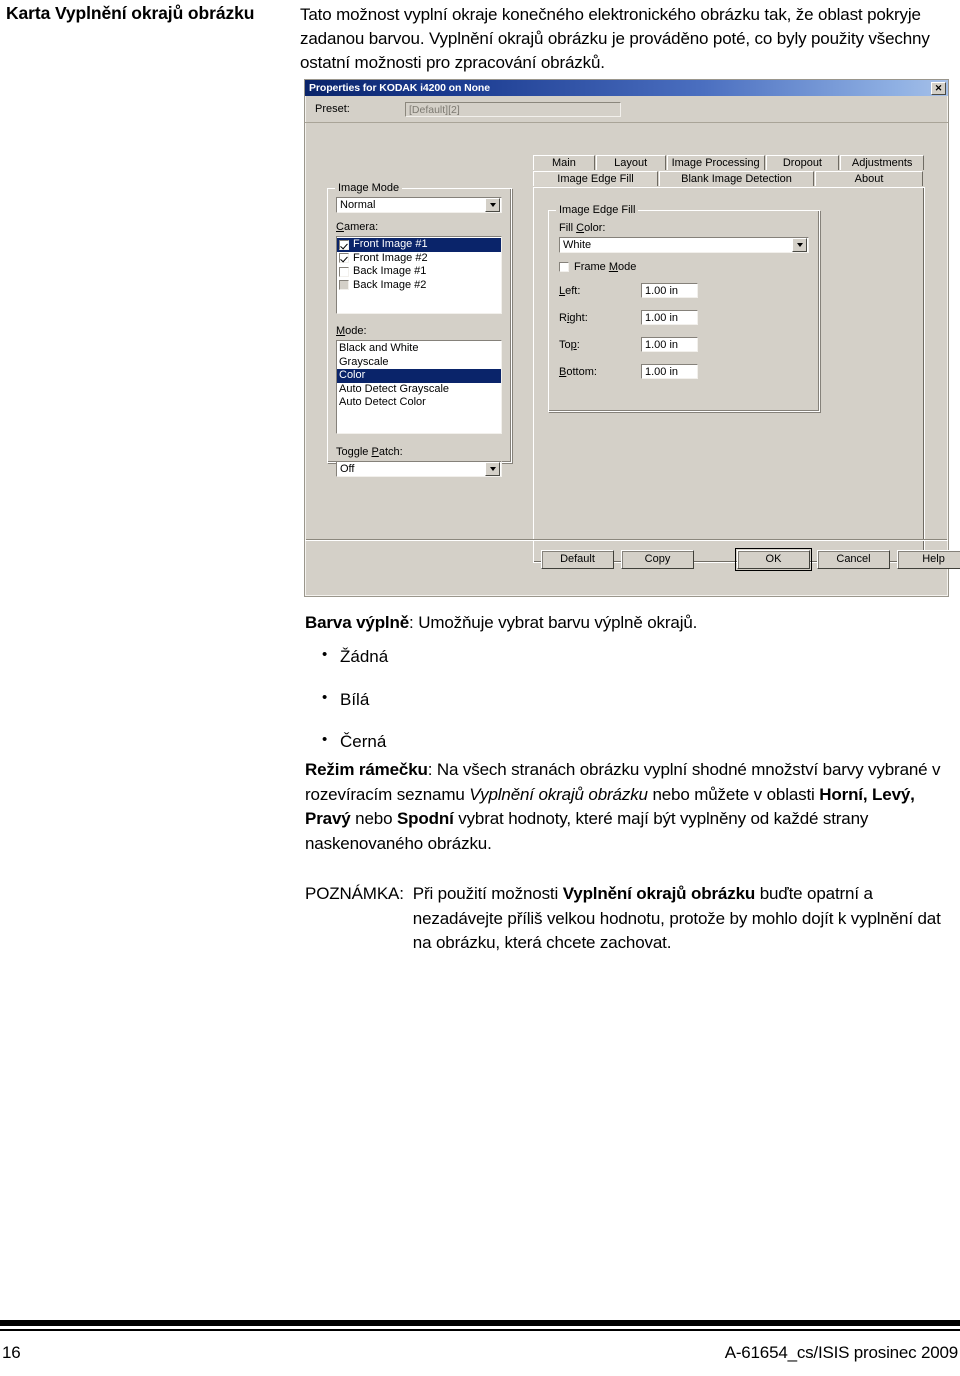  I want to click on note-bold: Vyplnění okrajů obrázku, so click(659, 893).